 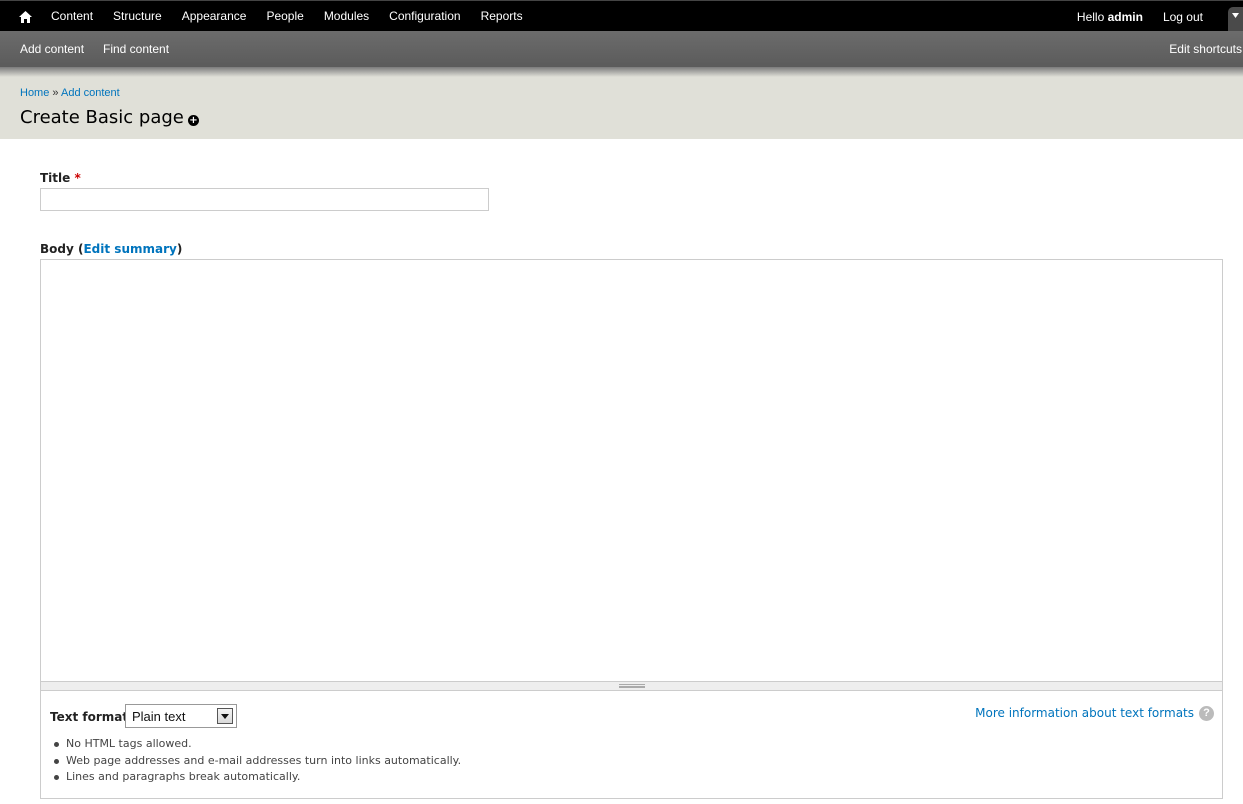 I want to click on textarea-grippie, so click(x=631, y=686).